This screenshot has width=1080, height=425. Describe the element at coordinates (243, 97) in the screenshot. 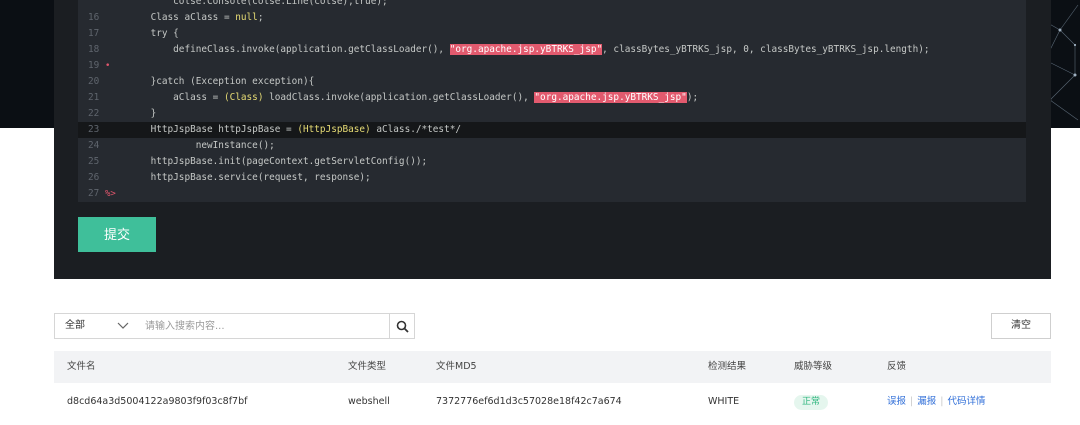

I see `code-token: (Class)` at that location.